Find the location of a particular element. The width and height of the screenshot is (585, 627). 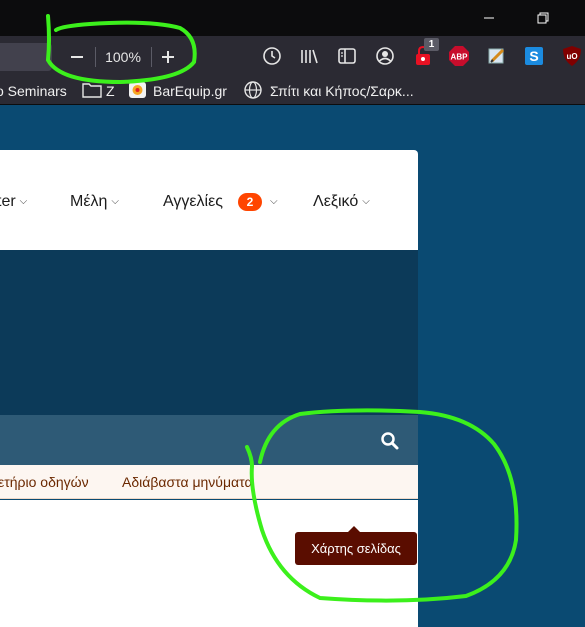

svg-text: uO is located at coordinates (571, 56).